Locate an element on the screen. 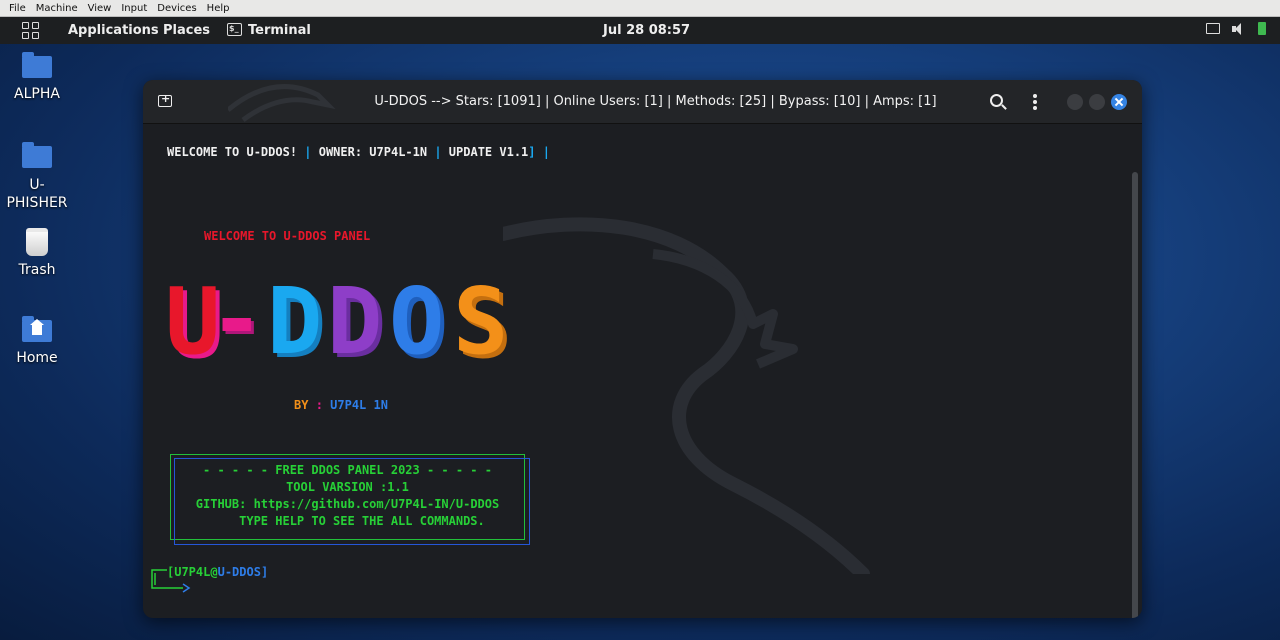 Image resolution: width=1280 pixels, height=640 pixels. prompt-close-bracket: ] is located at coordinates (264, 572).